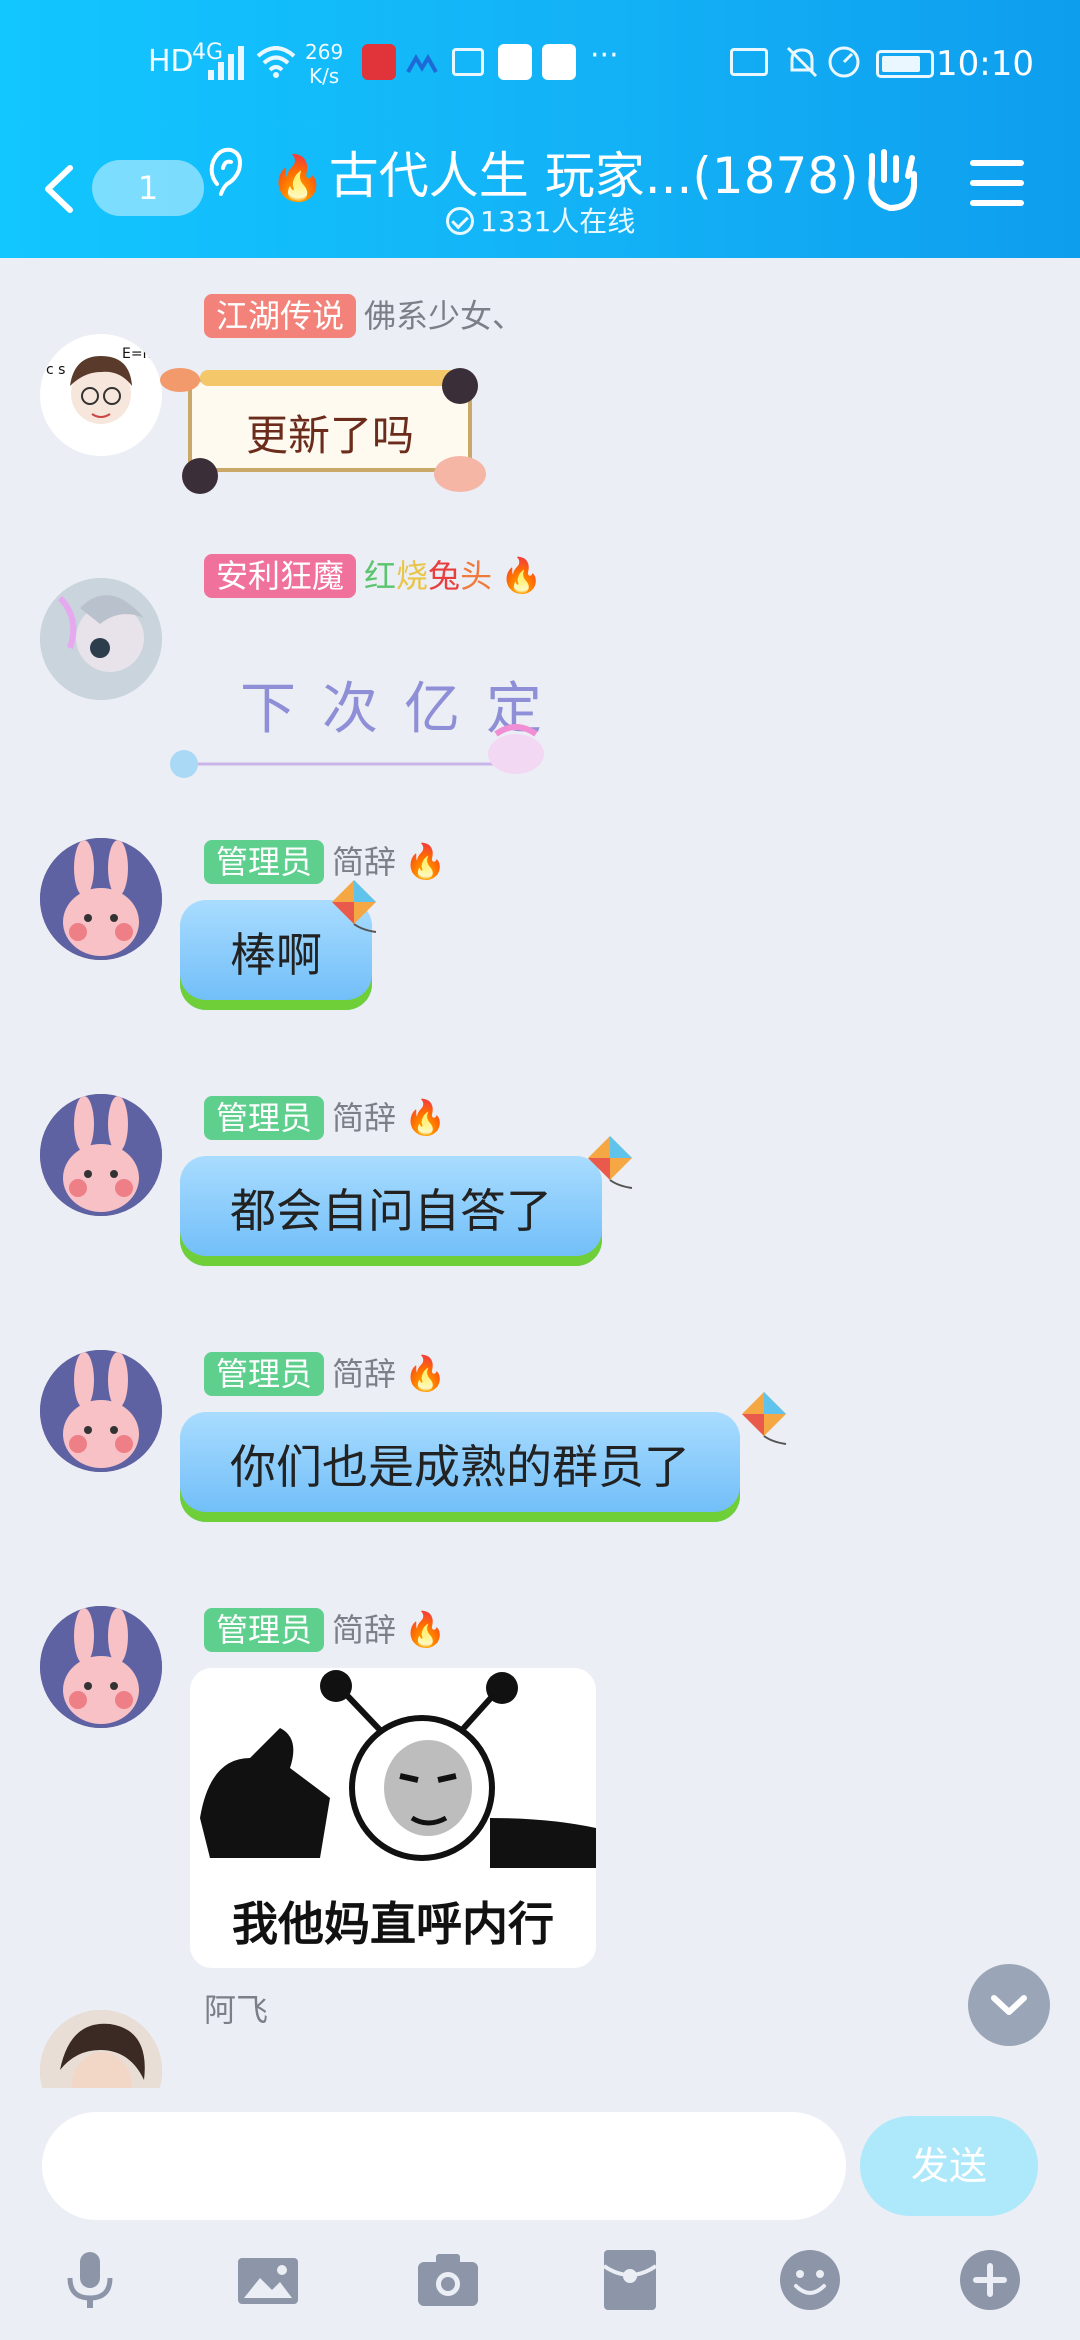  What do you see at coordinates (604, 55) in the screenshot?
I see `more-notifications-icon: ···` at bounding box center [604, 55].